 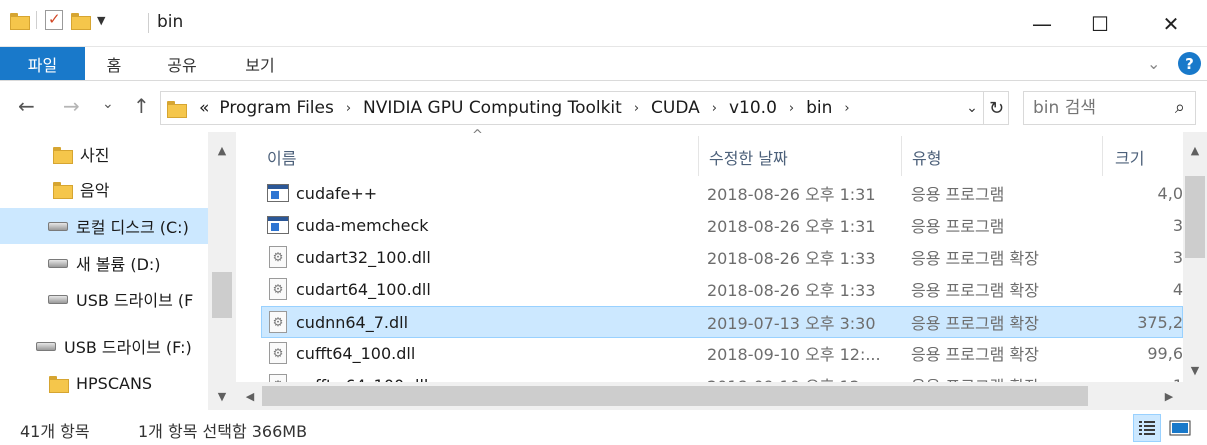 I want to click on forward-button: →, so click(x=71, y=106).